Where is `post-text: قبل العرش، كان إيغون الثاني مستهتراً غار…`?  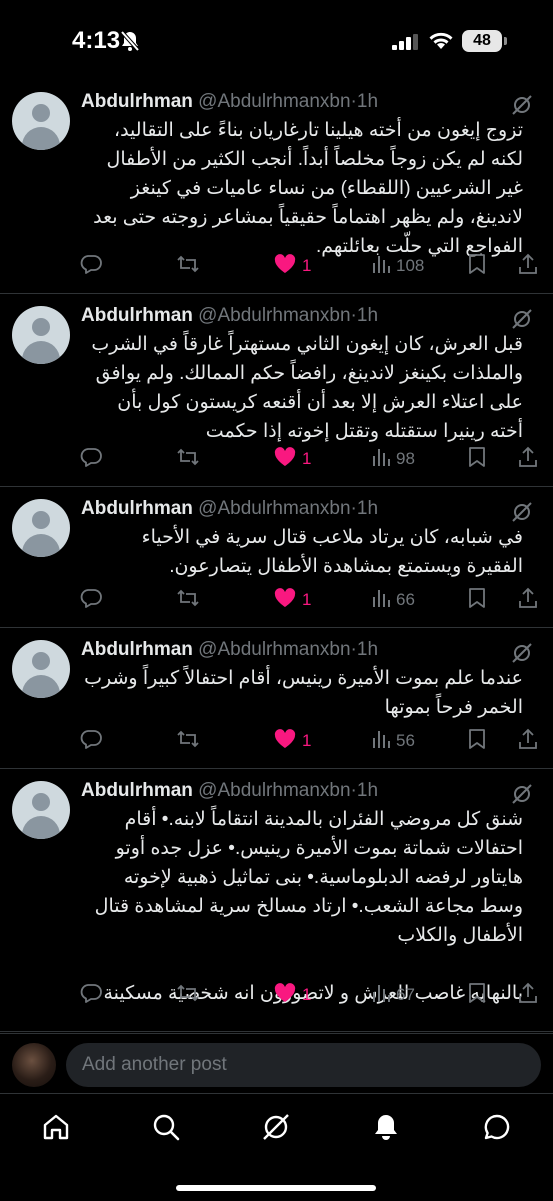 post-text: قبل العرش، كان إيغون الثاني مستهتراً غار… is located at coordinates (307, 388).